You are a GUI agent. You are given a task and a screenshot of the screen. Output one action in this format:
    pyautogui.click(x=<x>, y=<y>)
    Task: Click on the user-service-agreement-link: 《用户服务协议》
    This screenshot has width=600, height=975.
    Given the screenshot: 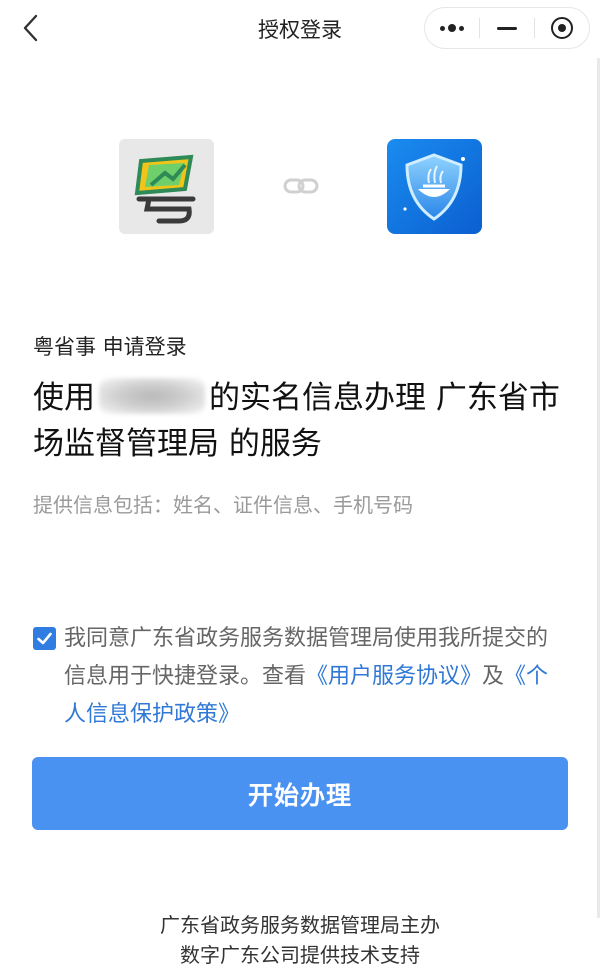 What is the action you would take?
    pyautogui.click(x=394, y=676)
    